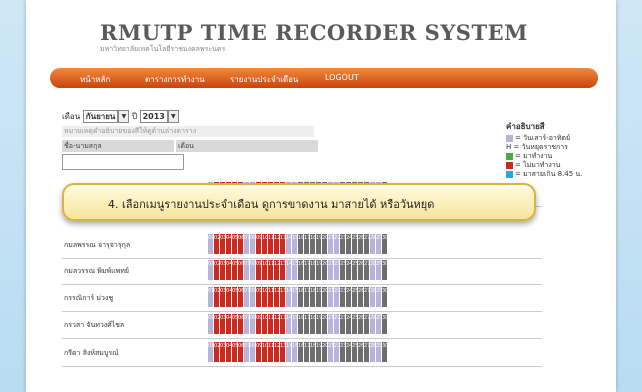  I want to click on legend-title: คำอธิบายสี, so click(525, 126).